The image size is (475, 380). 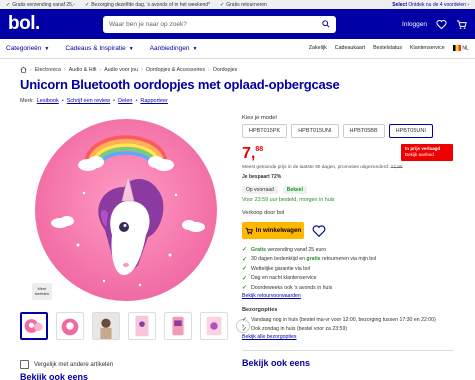 What do you see at coordinates (42, 291) in the screenshot?
I see `more-images-button: Meer beelden` at bounding box center [42, 291].